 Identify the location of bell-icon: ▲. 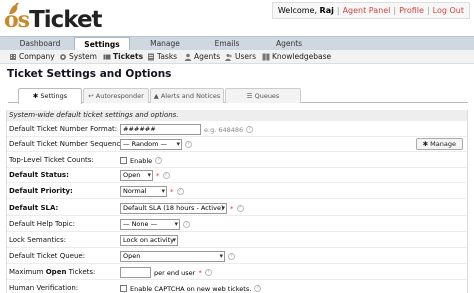
(156, 96).